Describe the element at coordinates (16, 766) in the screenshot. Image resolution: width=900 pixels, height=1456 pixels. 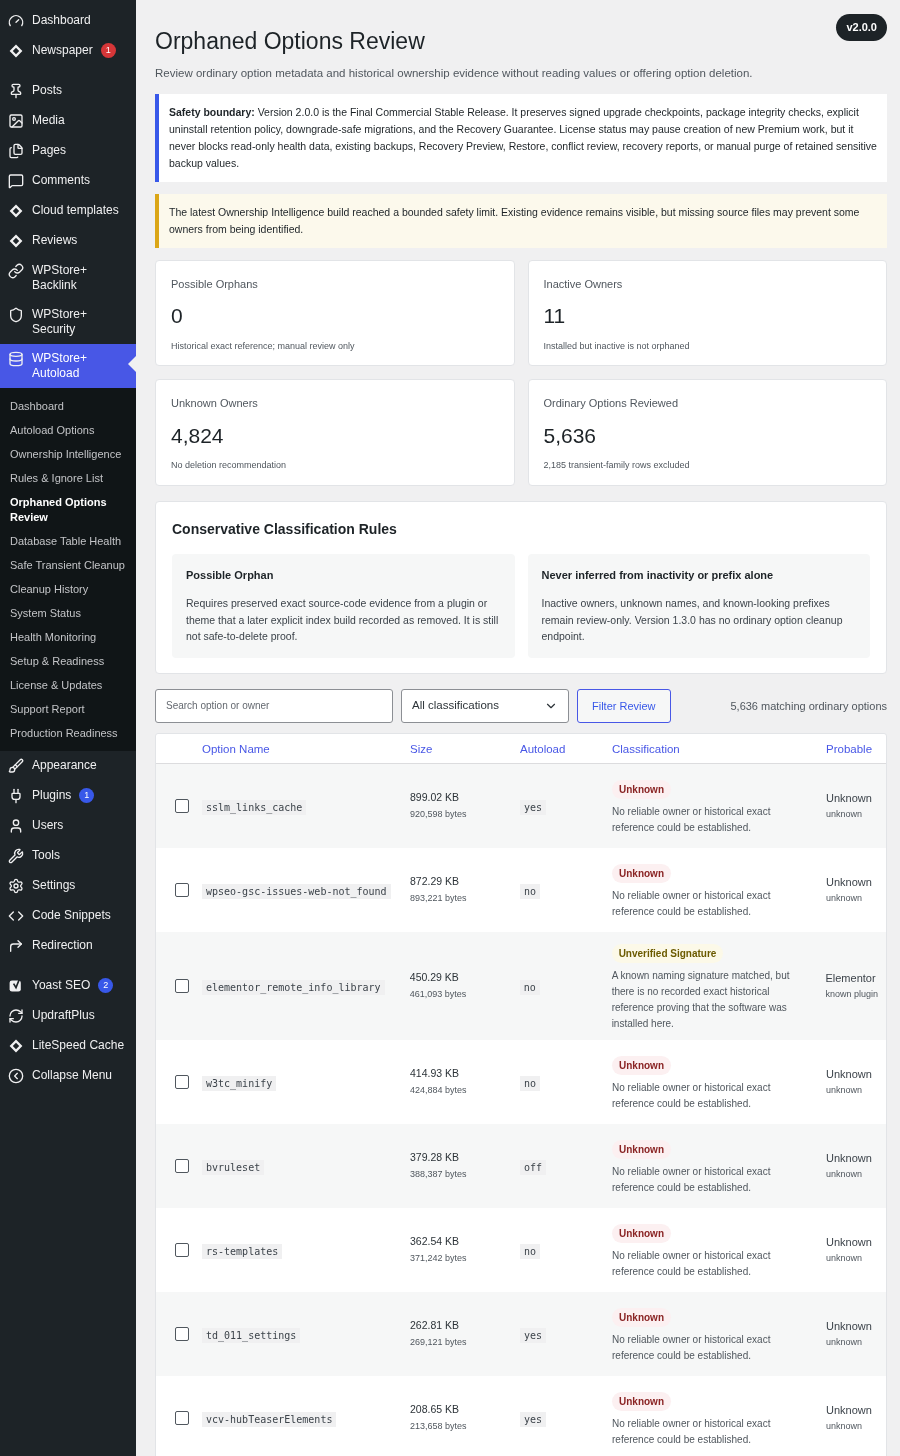
I see `brush-icon` at that location.